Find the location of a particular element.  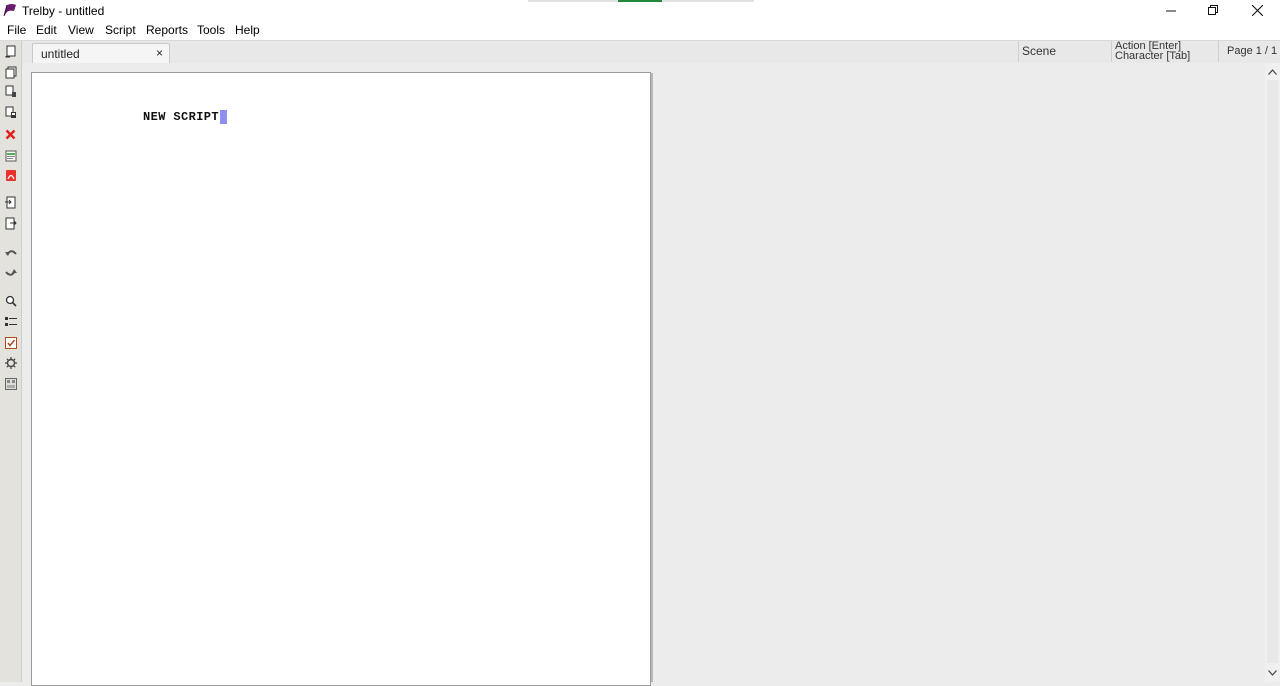

name-database-icon is located at coordinates (10, 321).